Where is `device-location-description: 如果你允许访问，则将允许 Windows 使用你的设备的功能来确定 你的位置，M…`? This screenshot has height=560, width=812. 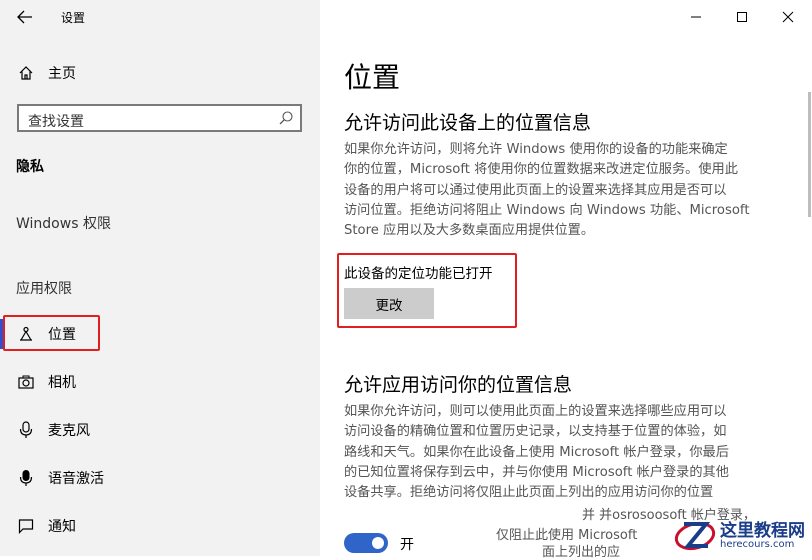
device-location-description: 如果你允许访问，则将允许 Windows 使用你的设备的功能来确定 你的位置，M… is located at coordinates (569, 190).